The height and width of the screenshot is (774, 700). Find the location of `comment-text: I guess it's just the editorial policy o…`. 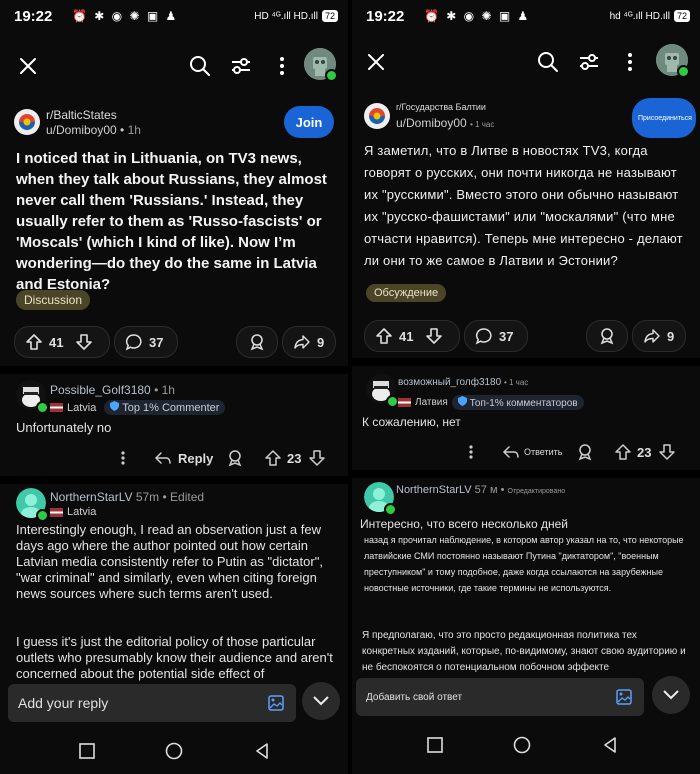

comment-text: I guess it's just the editorial policy o… is located at coordinates (174, 657).